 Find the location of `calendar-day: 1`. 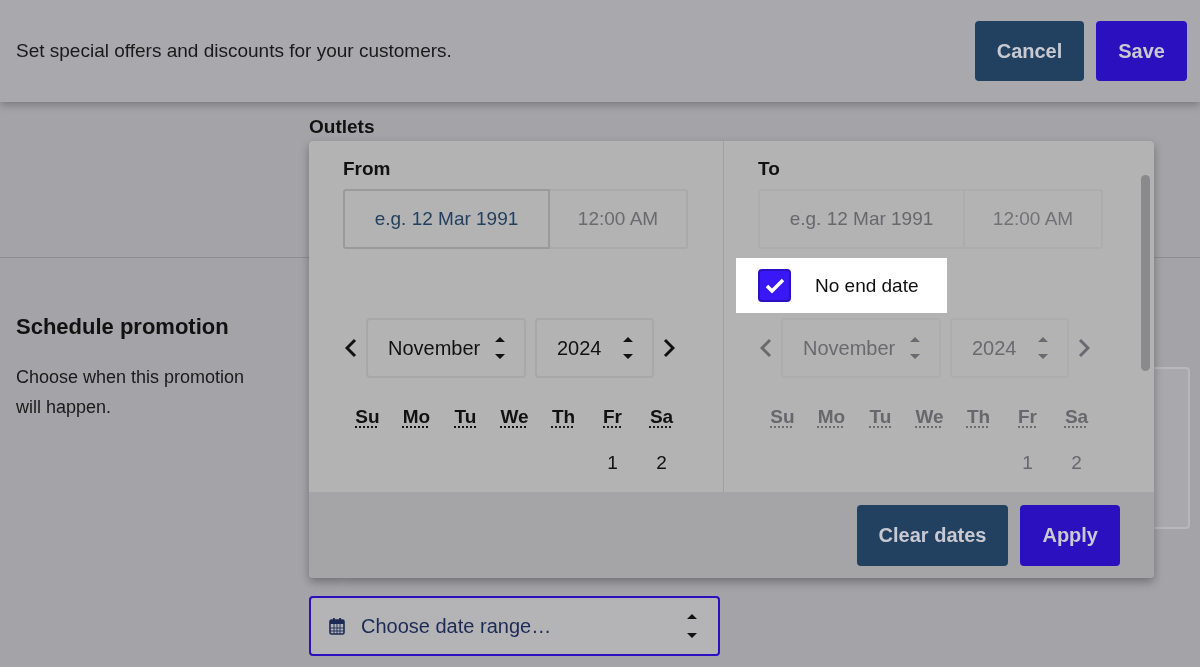

calendar-day: 1 is located at coordinates (612, 463).